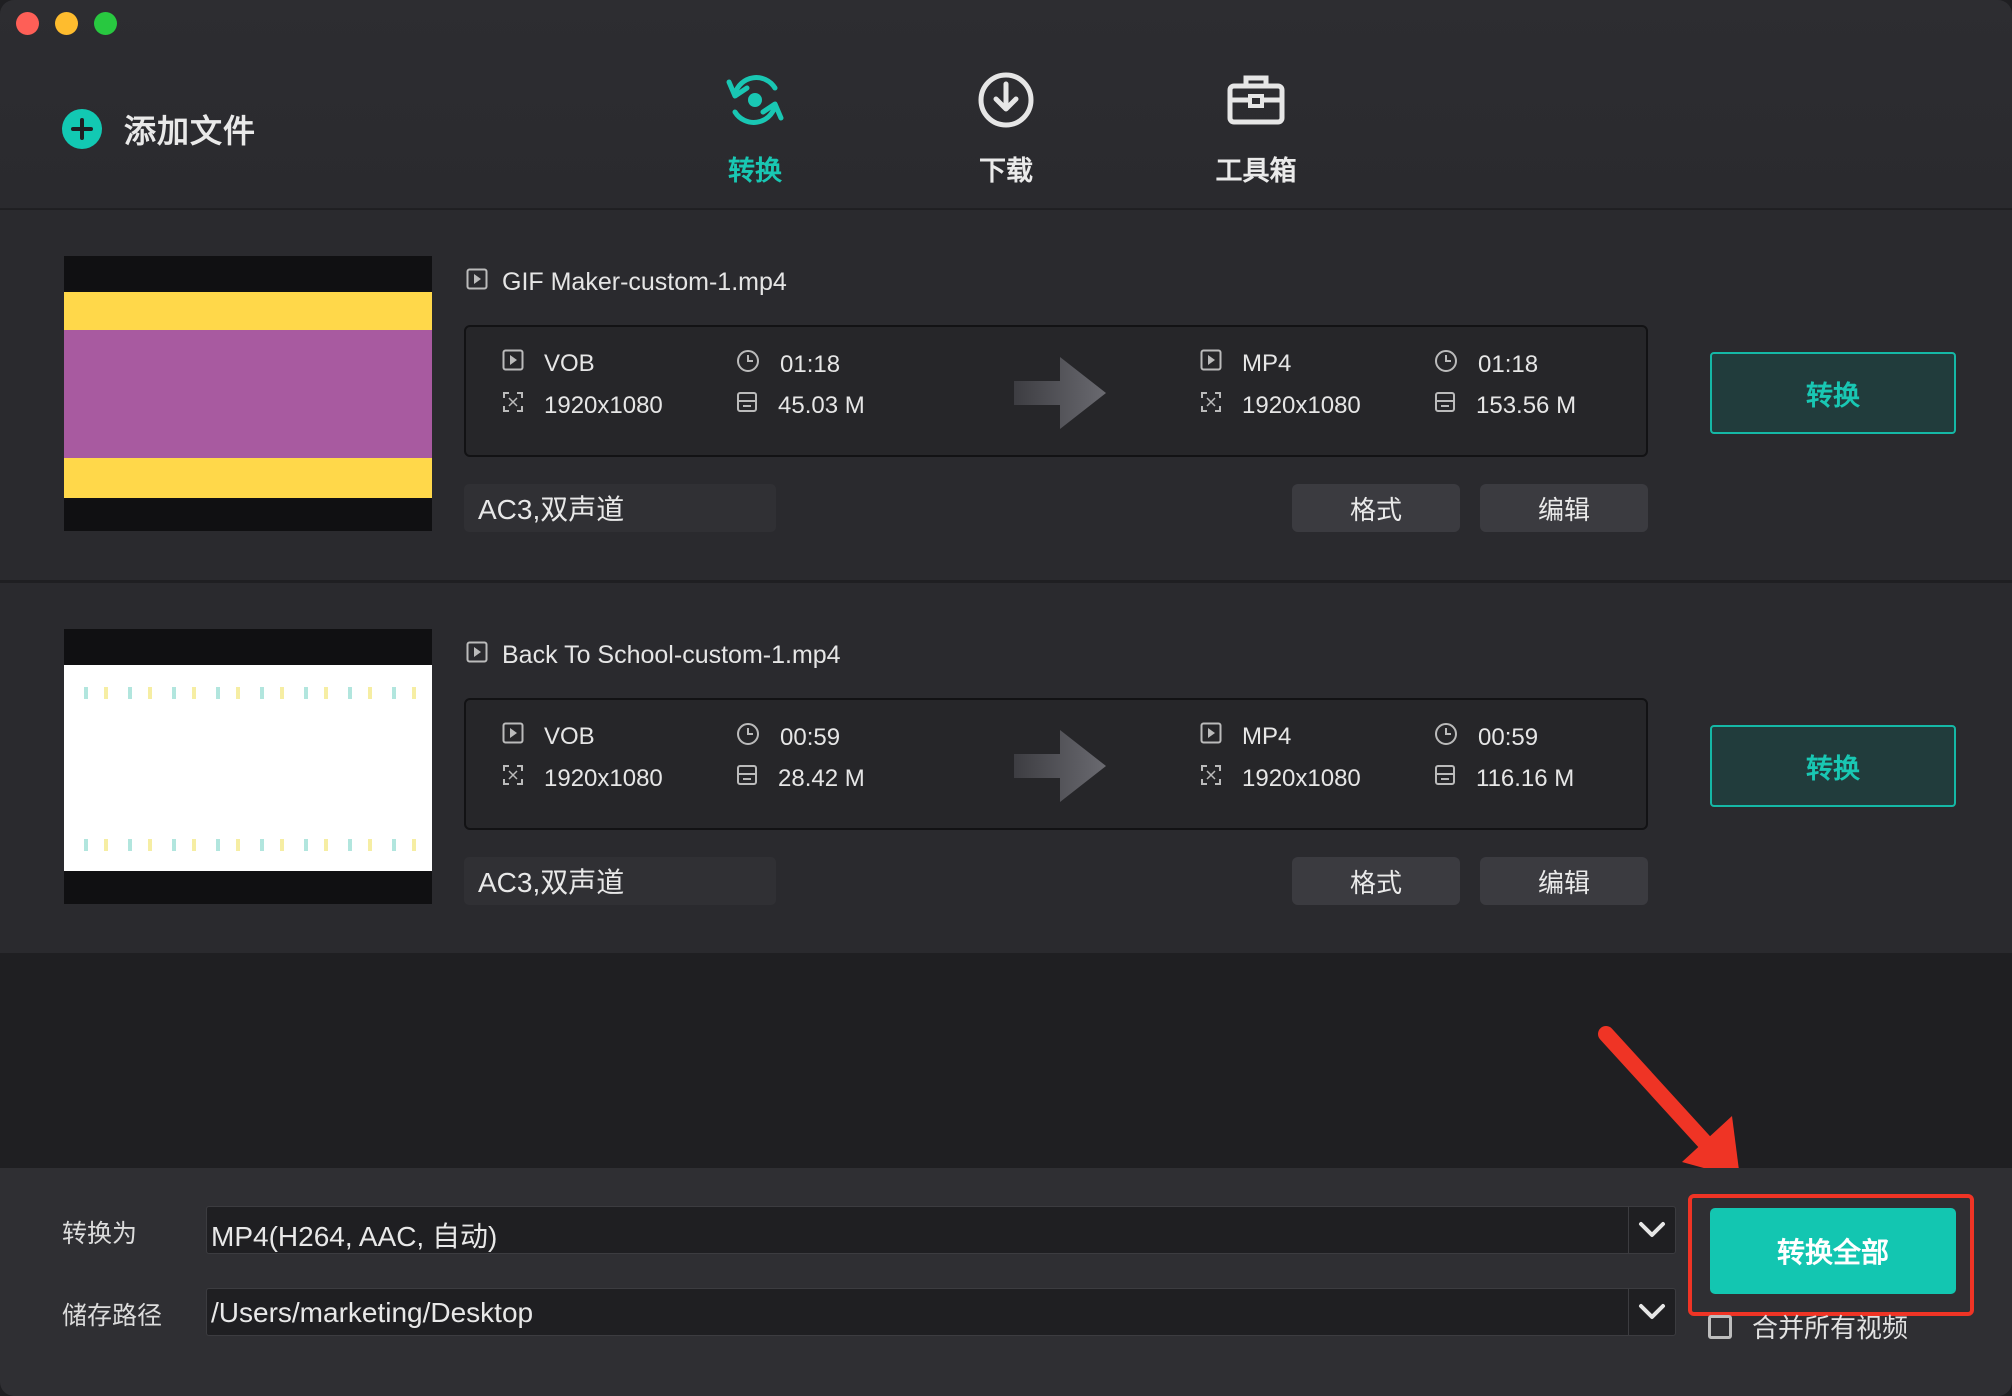  I want to click on download-icon, so click(1006, 102).